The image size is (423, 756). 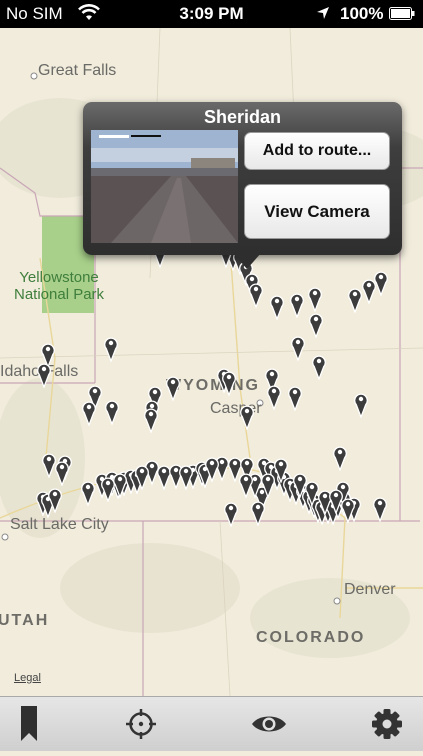 What do you see at coordinates (242, 117) in the screenshot?
I see `callout-title: Sheridan` at bounding box center [242, 117].